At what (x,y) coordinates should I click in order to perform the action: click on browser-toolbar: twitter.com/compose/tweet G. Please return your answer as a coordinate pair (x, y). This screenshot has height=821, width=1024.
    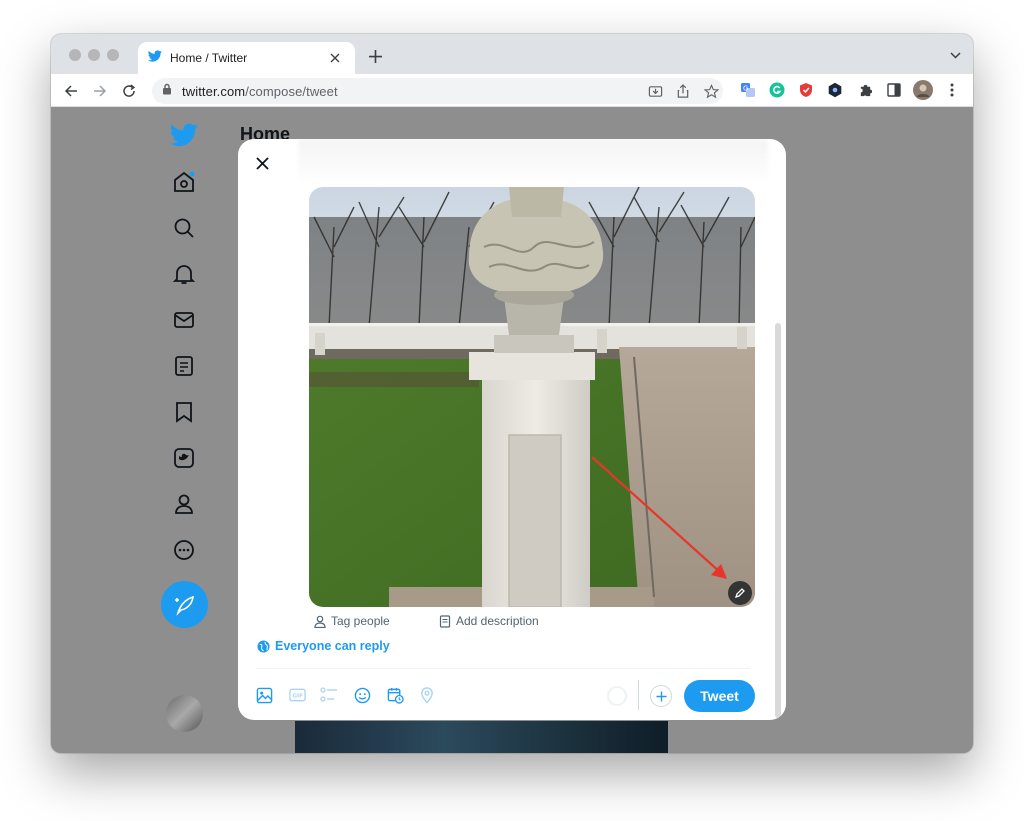
    Looking at the image, I should click on (512, 90).